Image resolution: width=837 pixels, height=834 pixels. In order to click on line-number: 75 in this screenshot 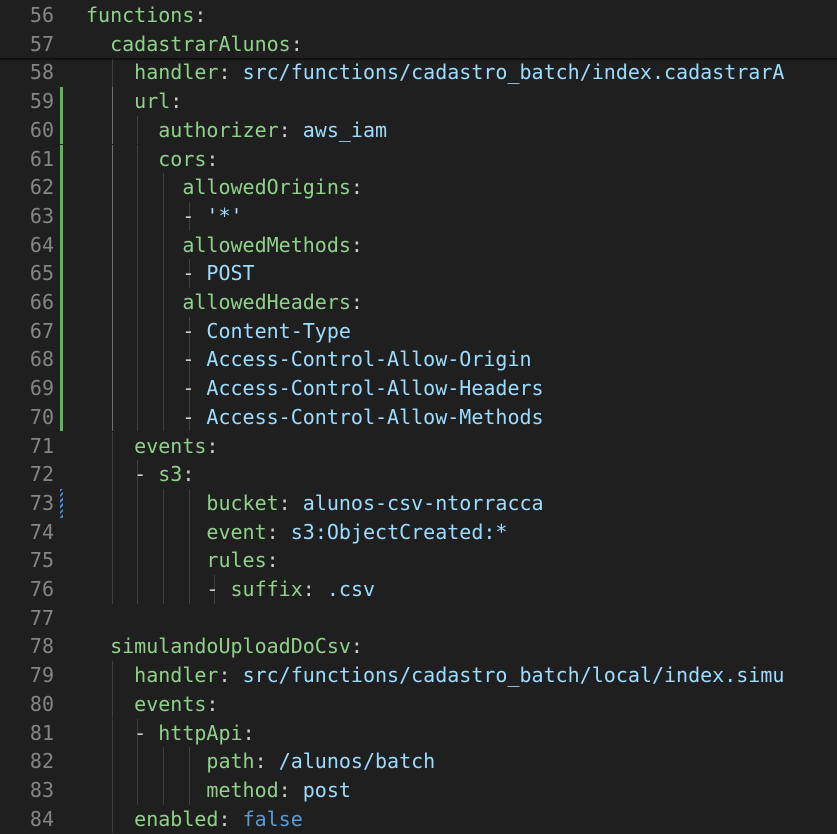, I will do `click(41, 560)`.